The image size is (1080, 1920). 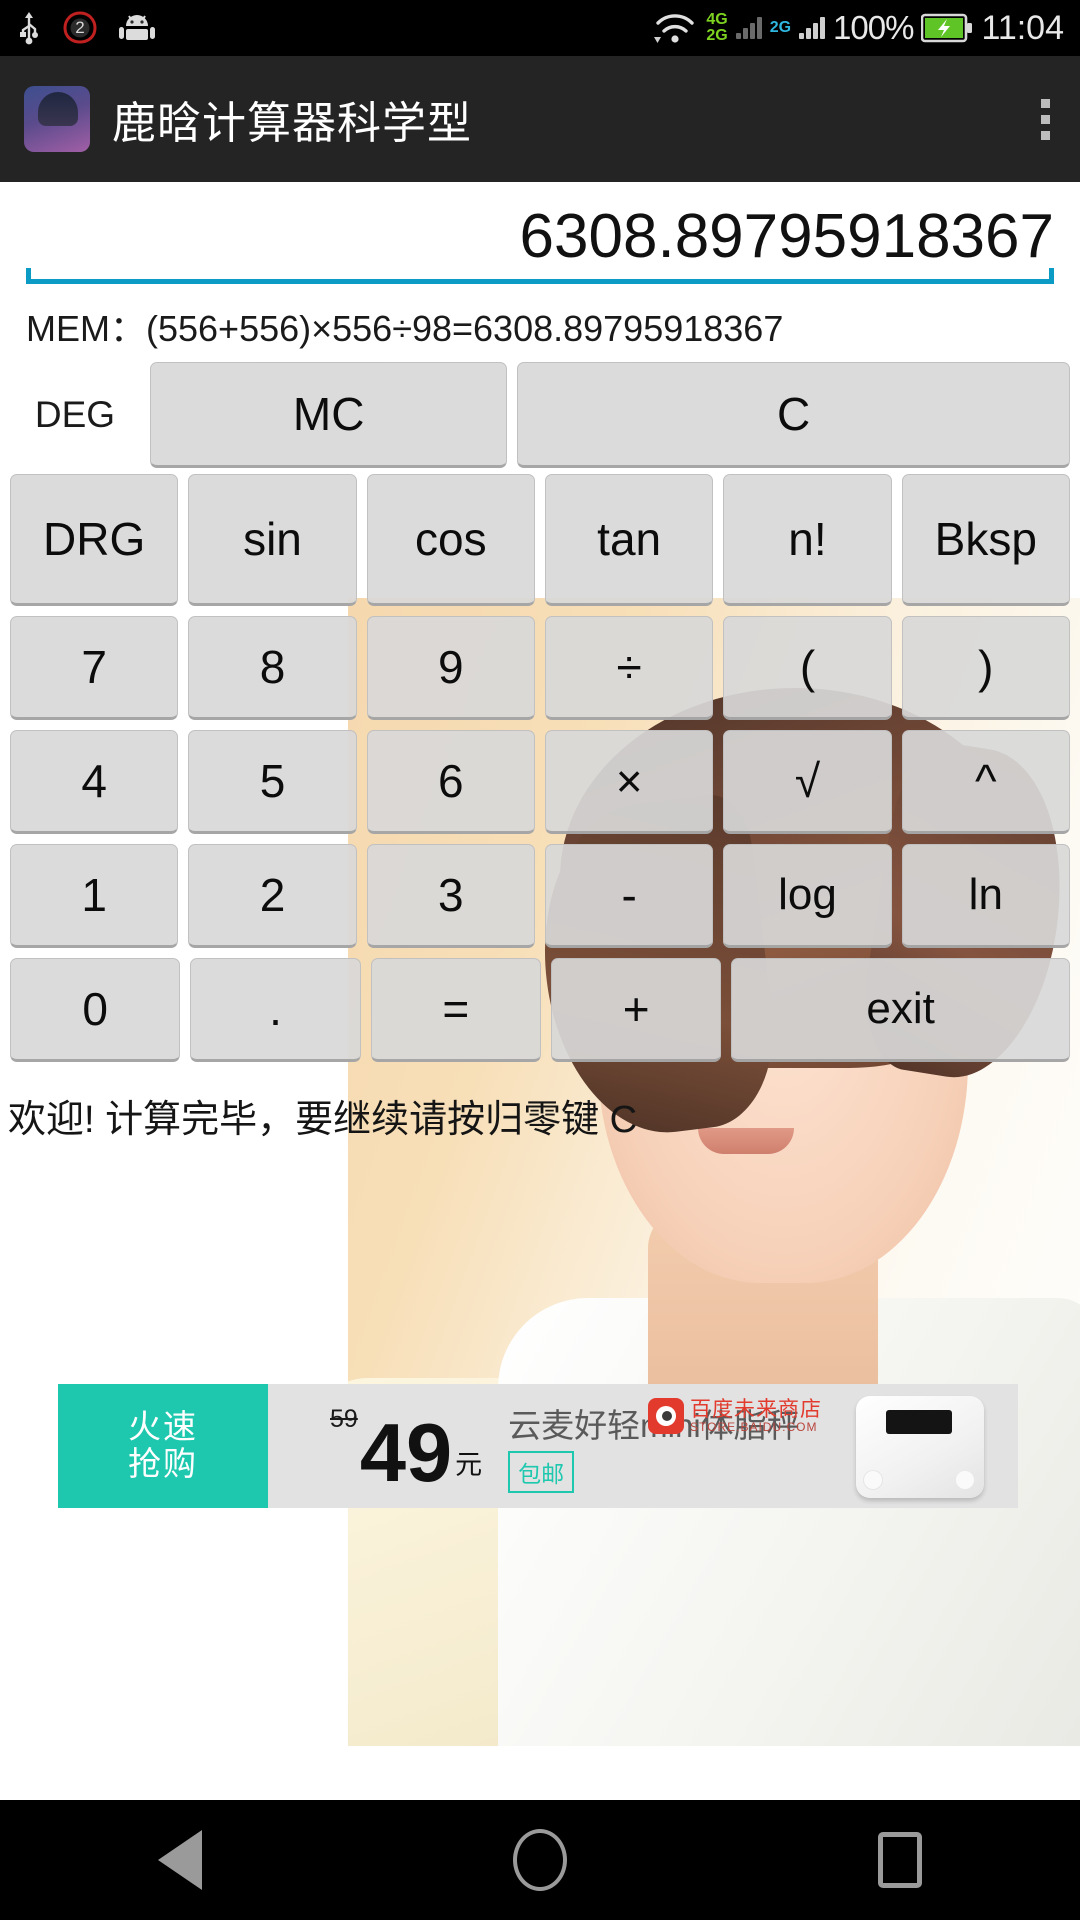 I want to click on ad-new-price: 49, so click(x=406, y=1453).